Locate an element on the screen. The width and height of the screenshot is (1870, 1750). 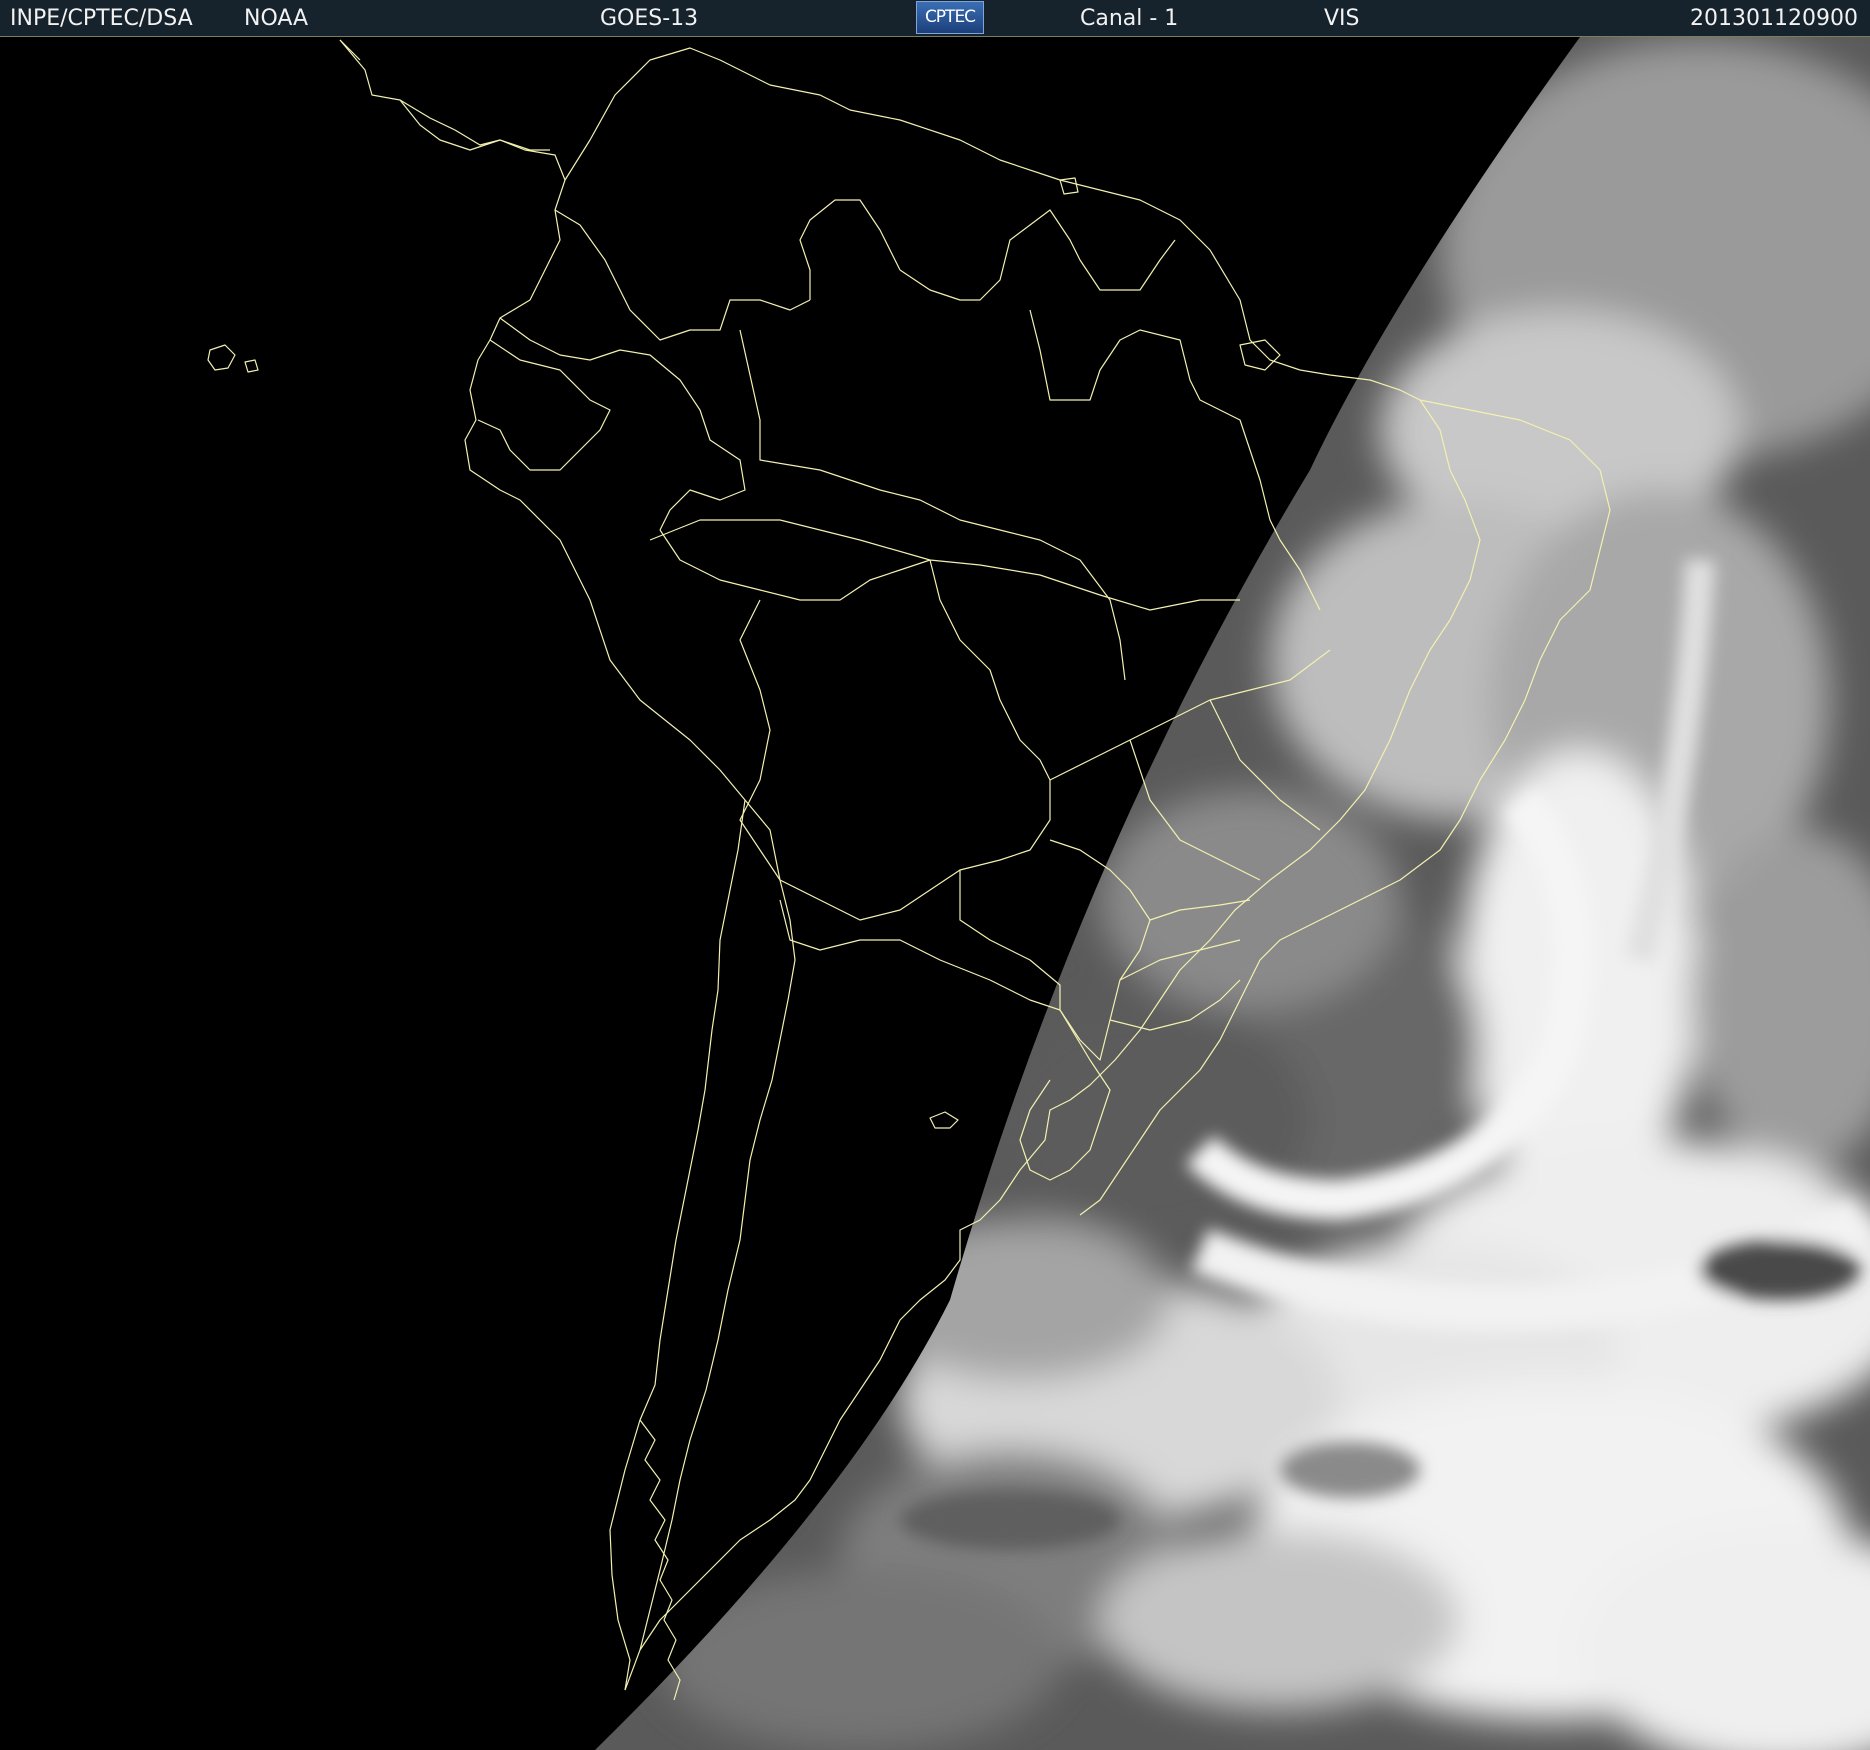
source-label: NOAA is located at coordinates (276, 18).